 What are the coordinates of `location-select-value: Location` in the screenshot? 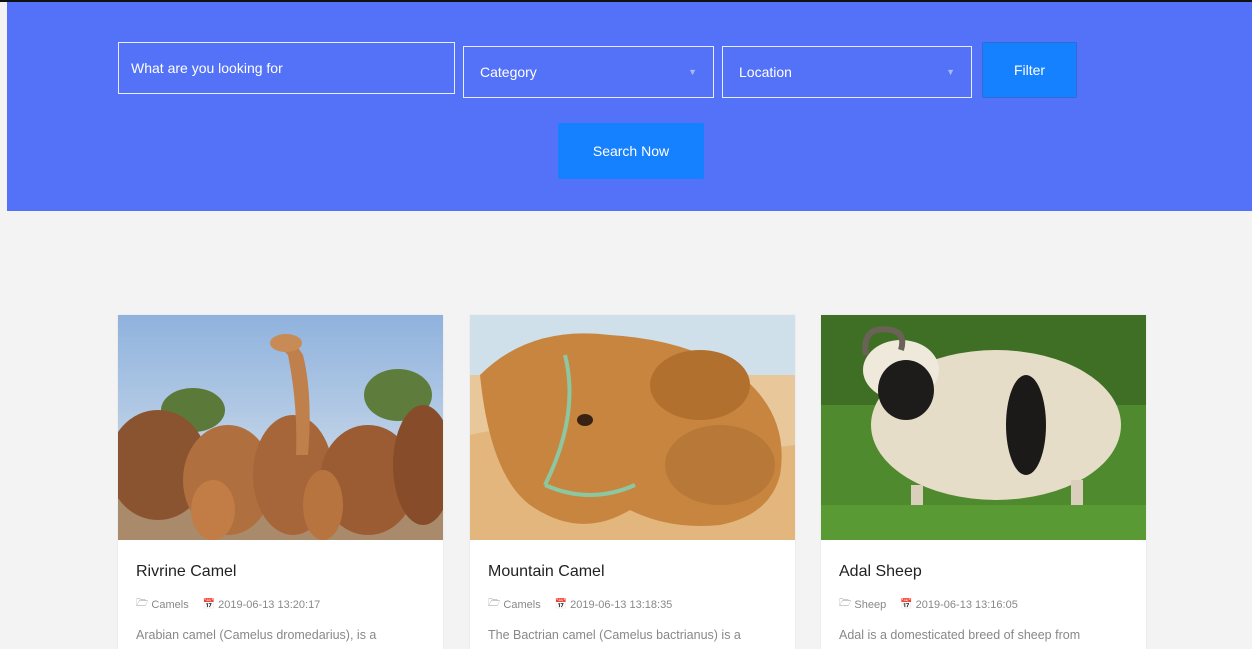 It's located at (765, 72).